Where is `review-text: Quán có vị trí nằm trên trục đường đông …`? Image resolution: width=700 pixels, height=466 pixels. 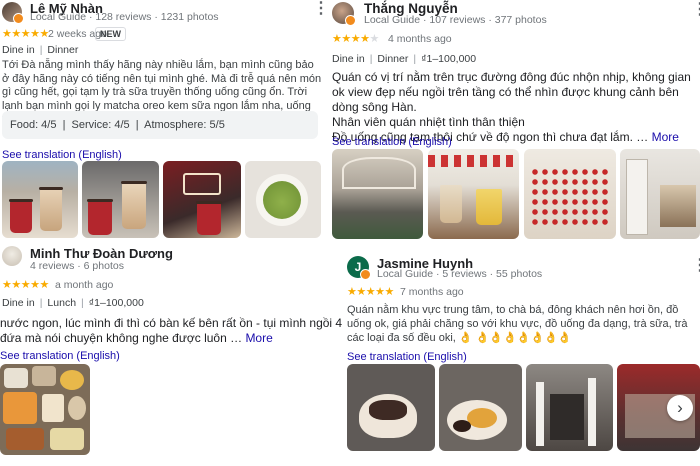 review-text: Quán có vị trí nằm trên trục đường đông … is located at coordinates (511, 107).